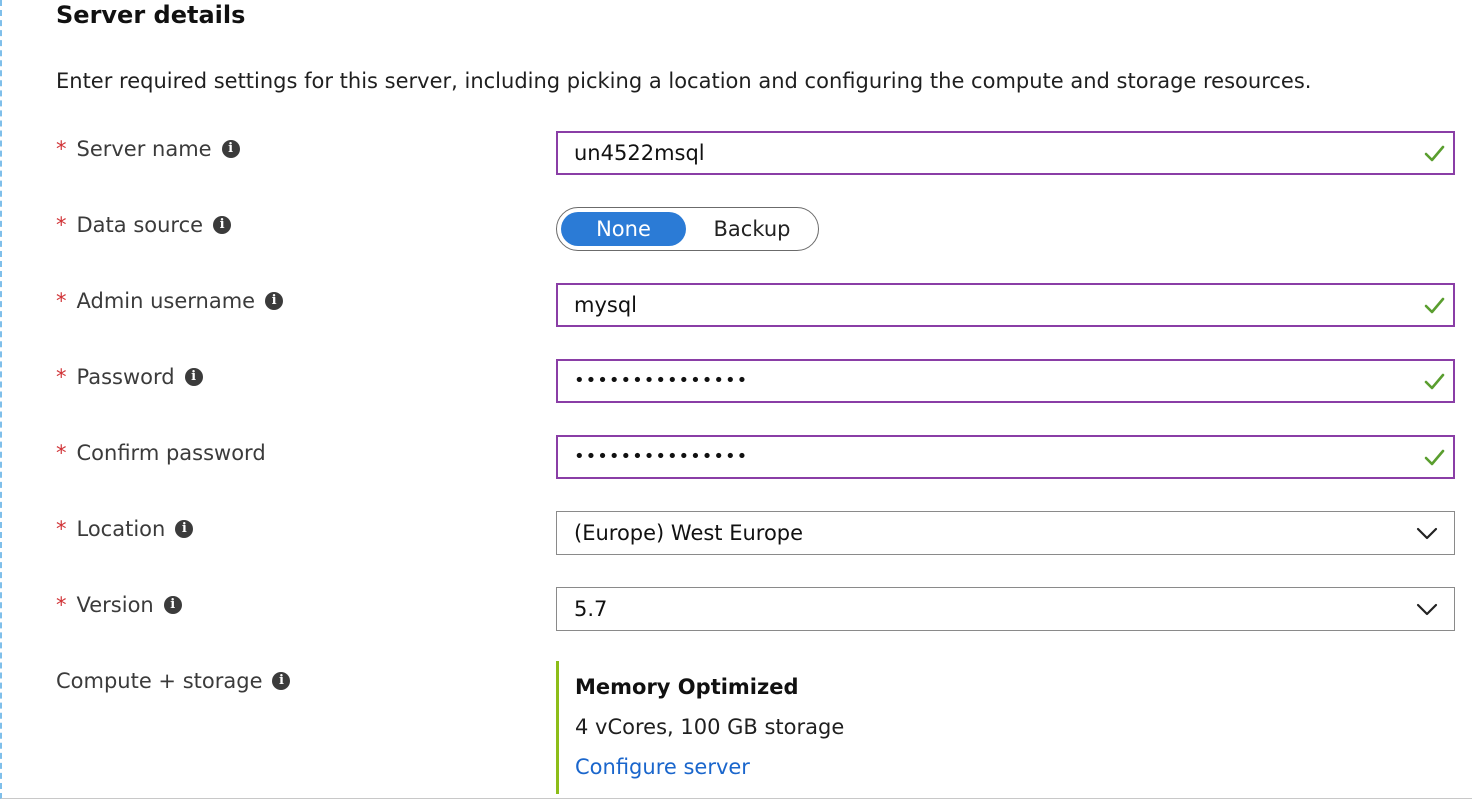 This screenshot has height=799, width=1472. Describe the element at coordinates (1005, 381) in the screenshot. I see `password-input: •••••••••••••••` at that location.